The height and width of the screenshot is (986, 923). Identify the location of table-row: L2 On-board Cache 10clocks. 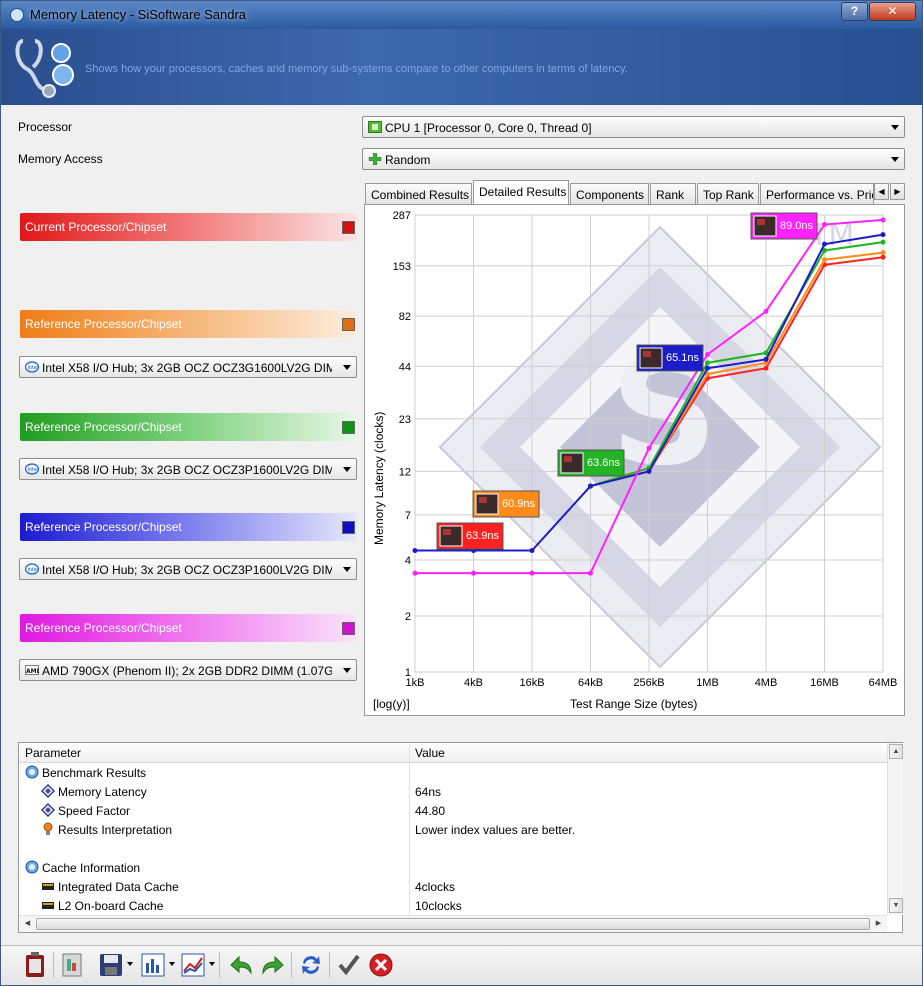
(453, 906).